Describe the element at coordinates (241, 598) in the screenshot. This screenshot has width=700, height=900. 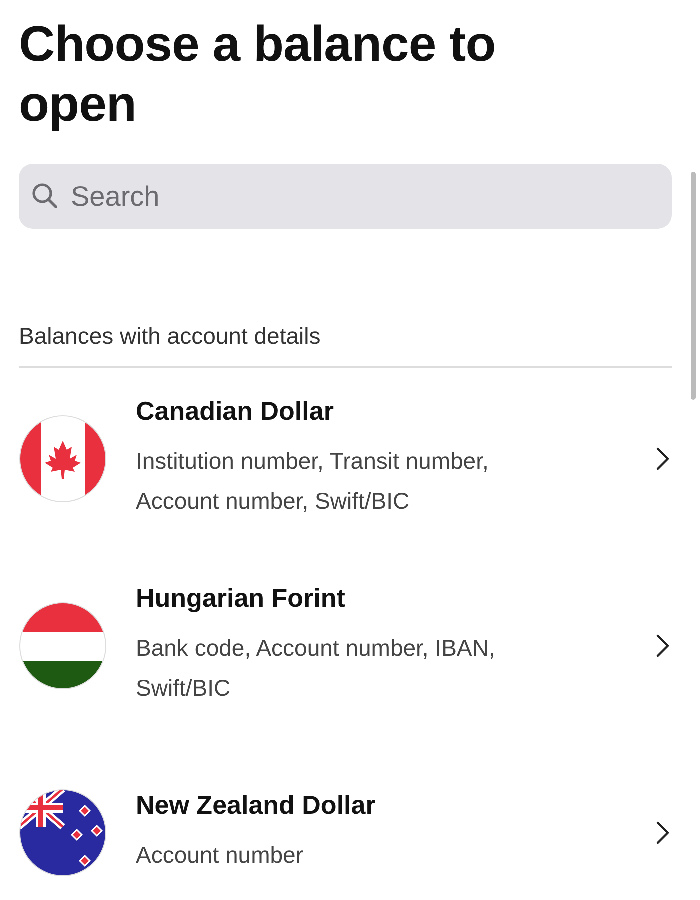
I see `currency-name: Hungarian Forint` at that location.